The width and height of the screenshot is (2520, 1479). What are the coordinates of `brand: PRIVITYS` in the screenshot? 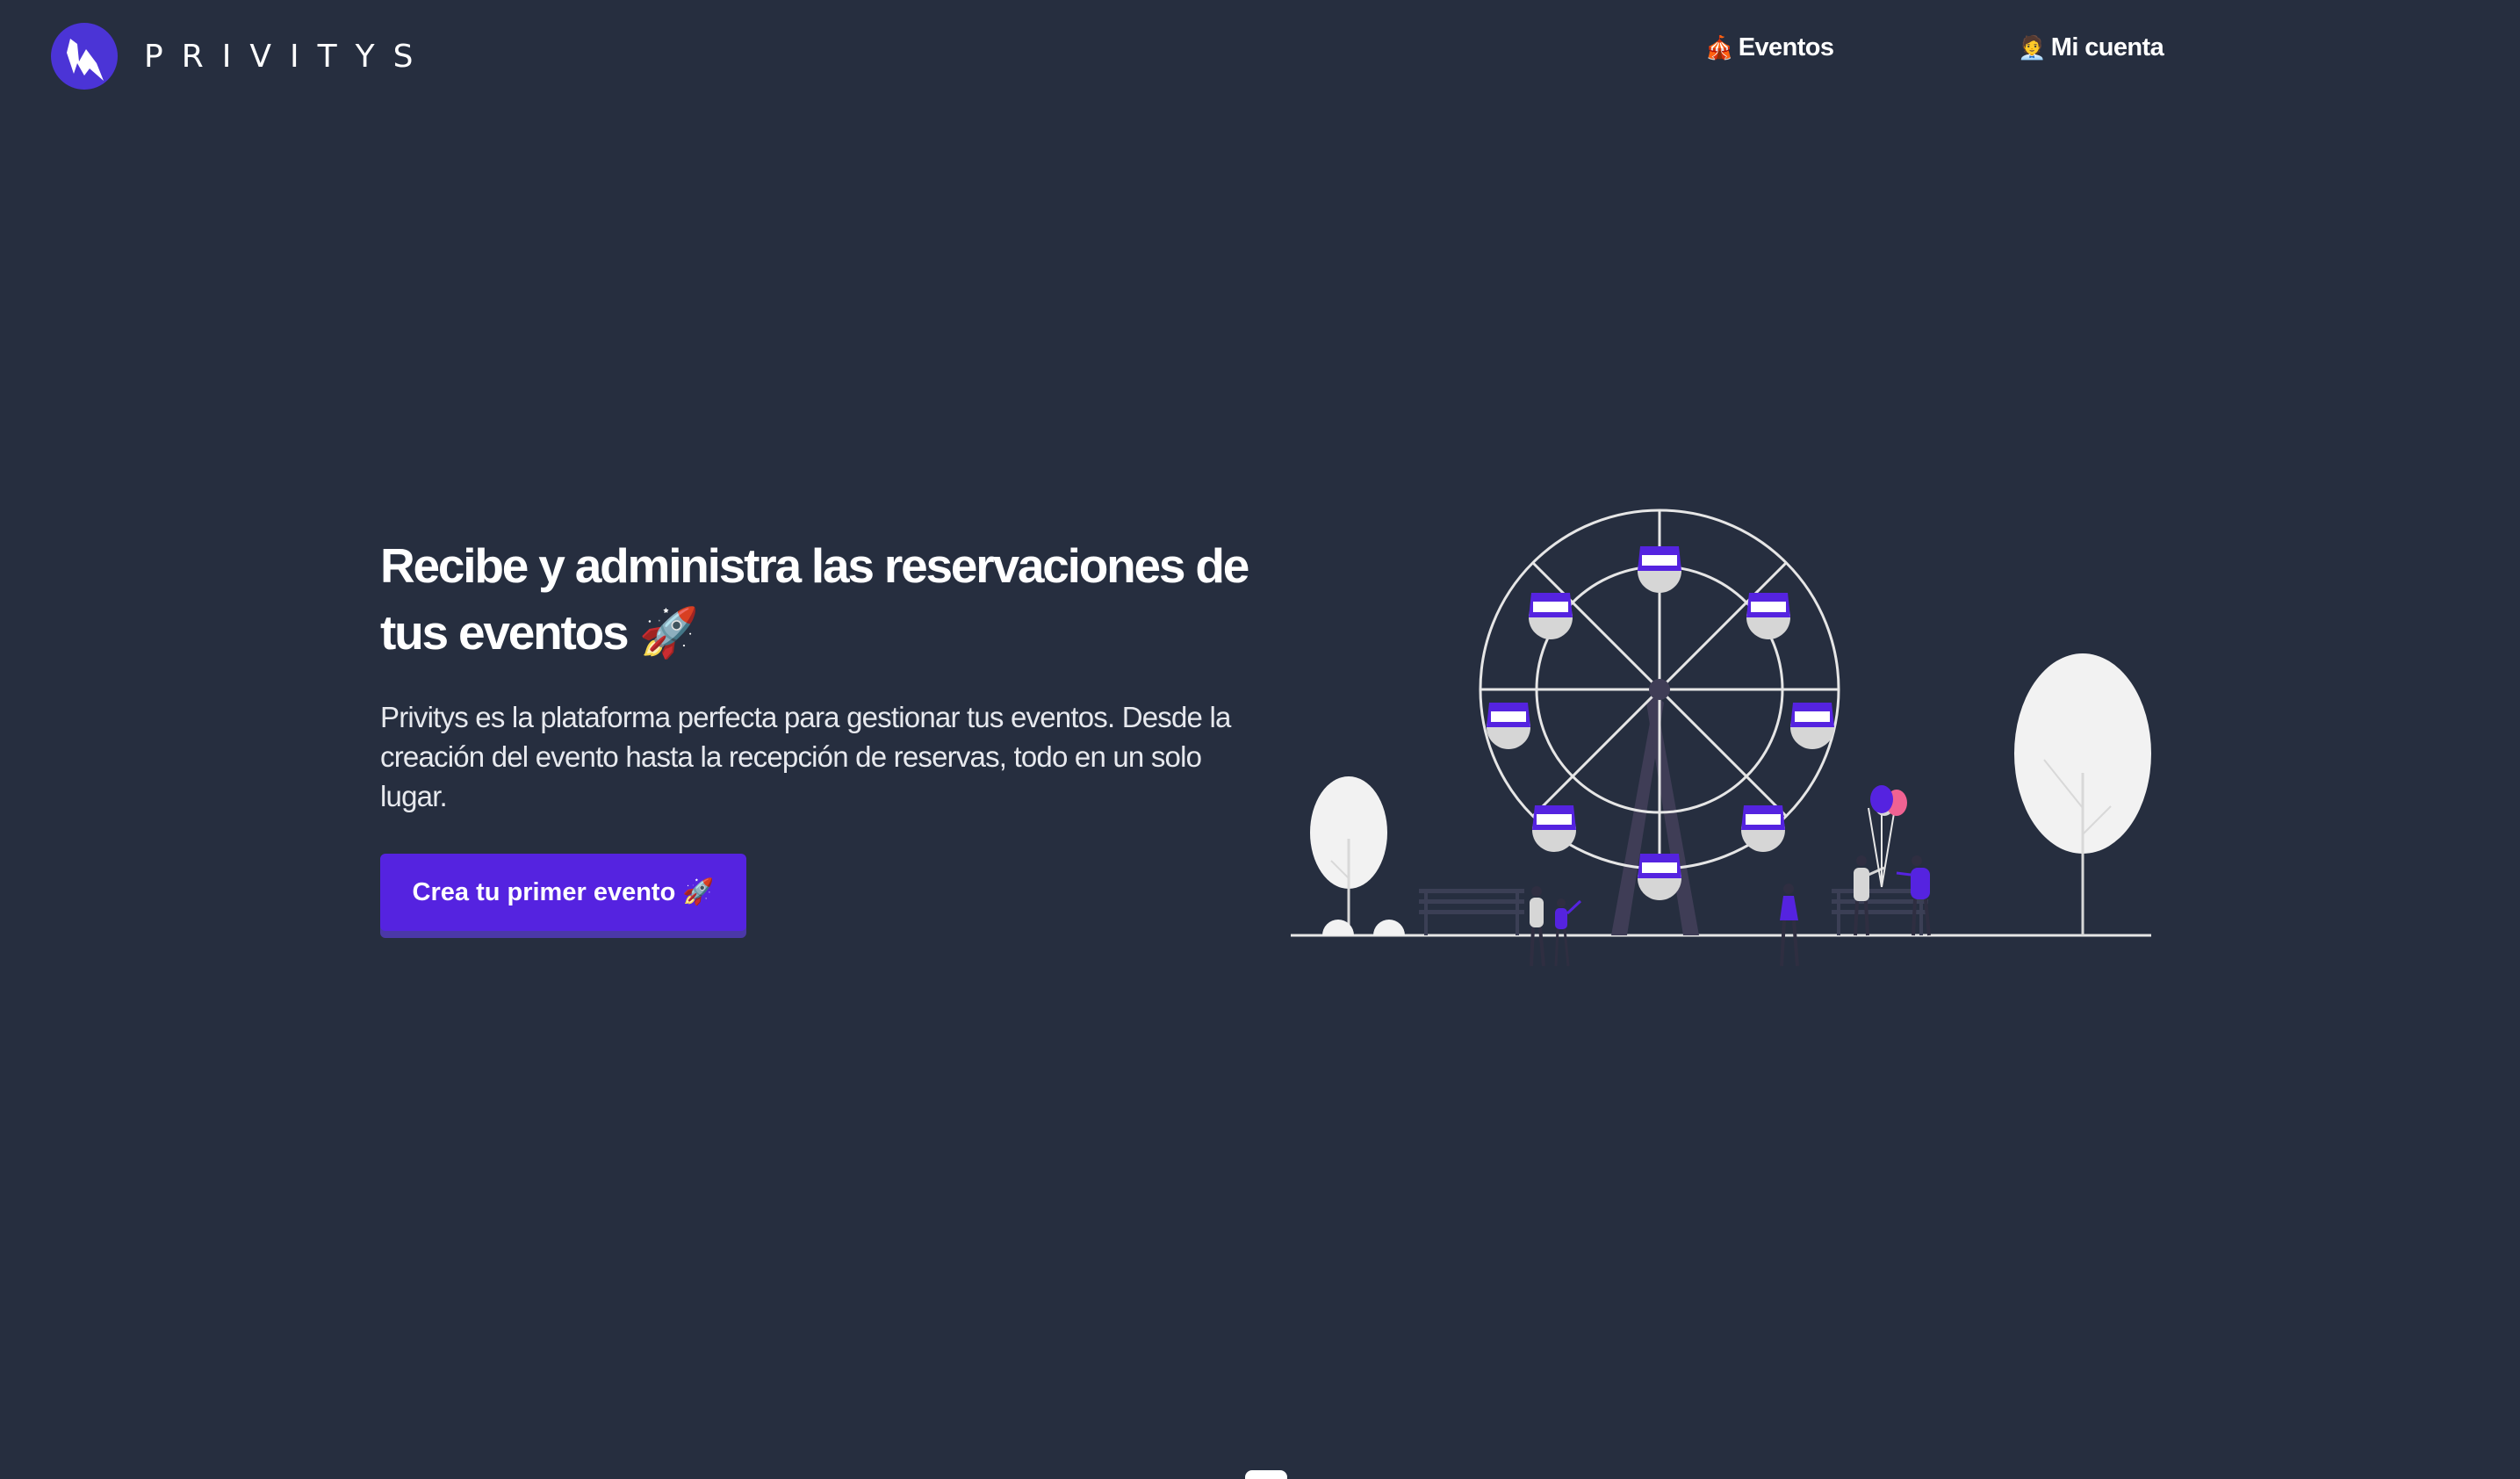 It's located at (241, 56).